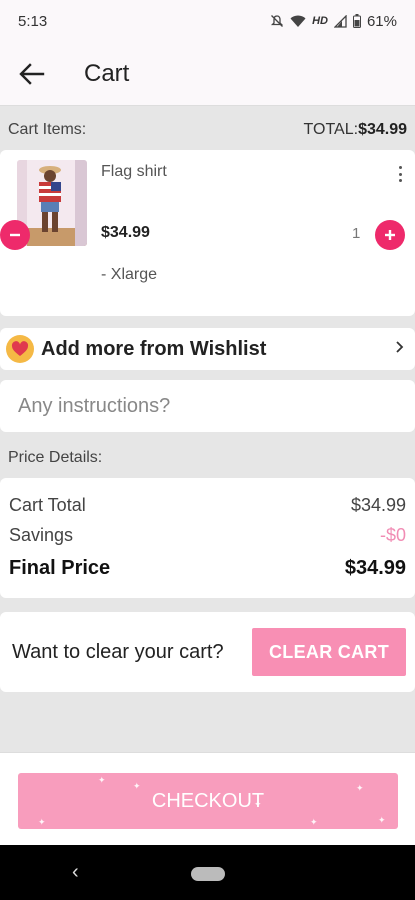 This screenshot has height=900, width=415. Describe the element at coordinates (207, 130) in the screenshot. I see `cart-items-header: Cart Items: TOTAL:$34.99` at that location.